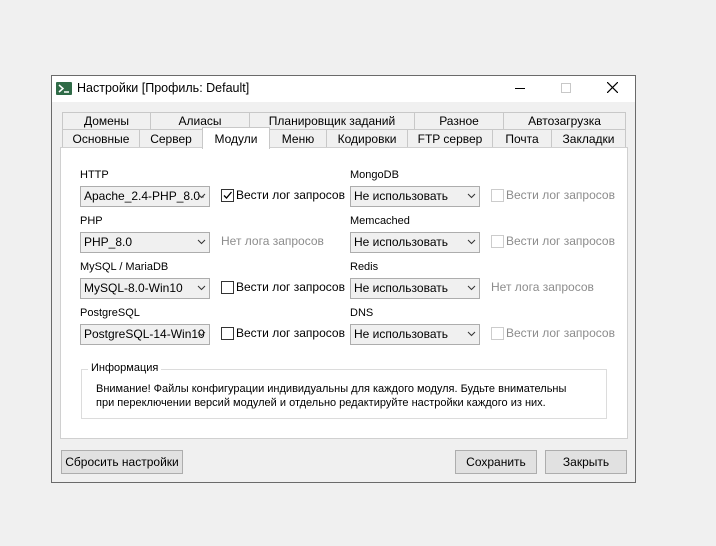  I want to click on close-icon, so click(612, 88).